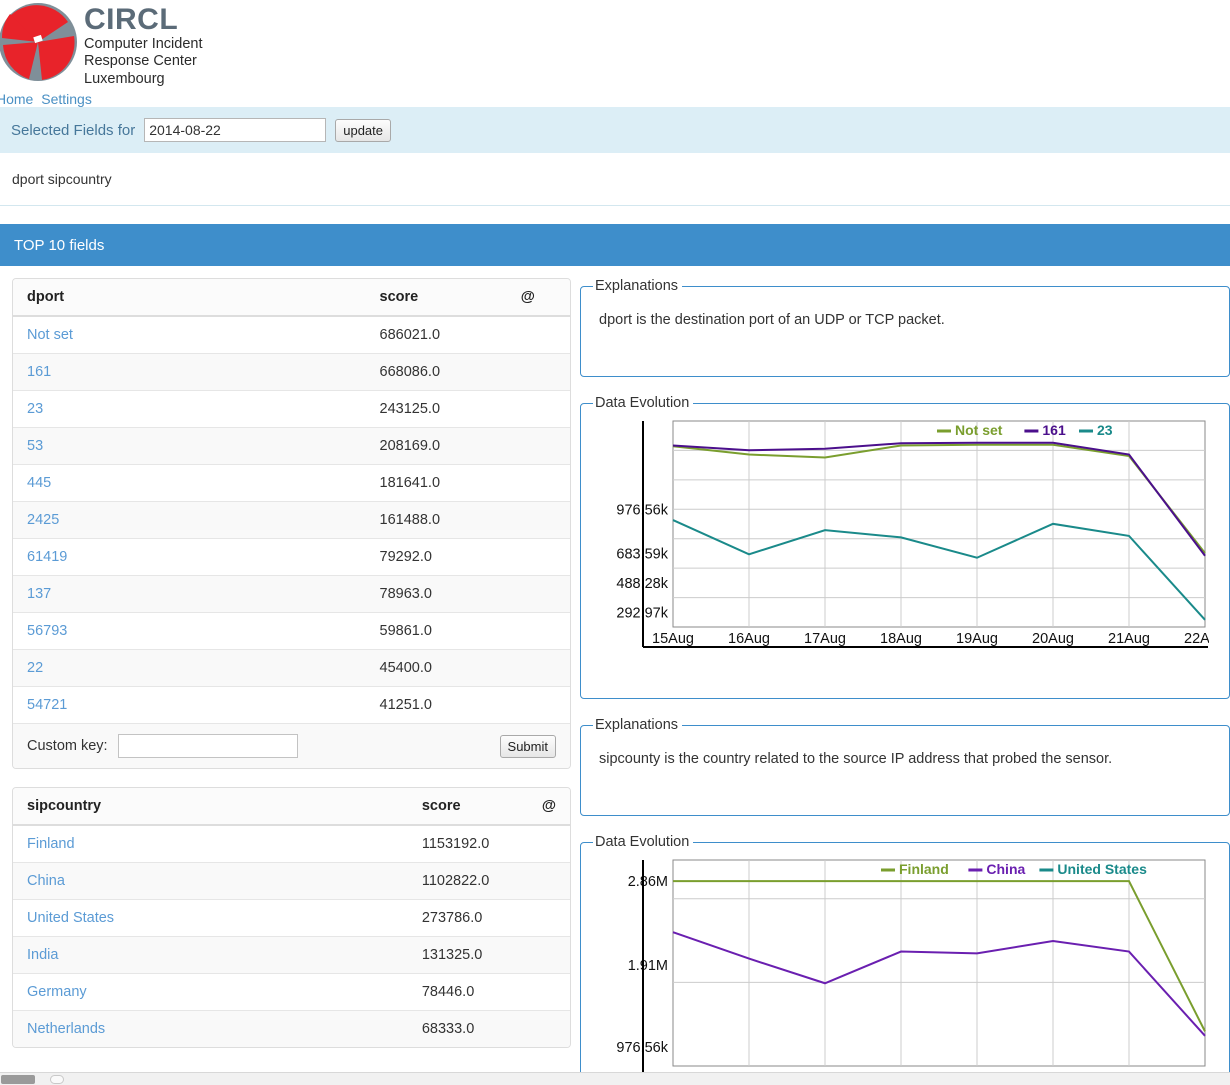  What do you see at coordinates (59, 245) in the screenshot?
I see `section-title: TOP 10 fields` at bounding box center [59, 245].